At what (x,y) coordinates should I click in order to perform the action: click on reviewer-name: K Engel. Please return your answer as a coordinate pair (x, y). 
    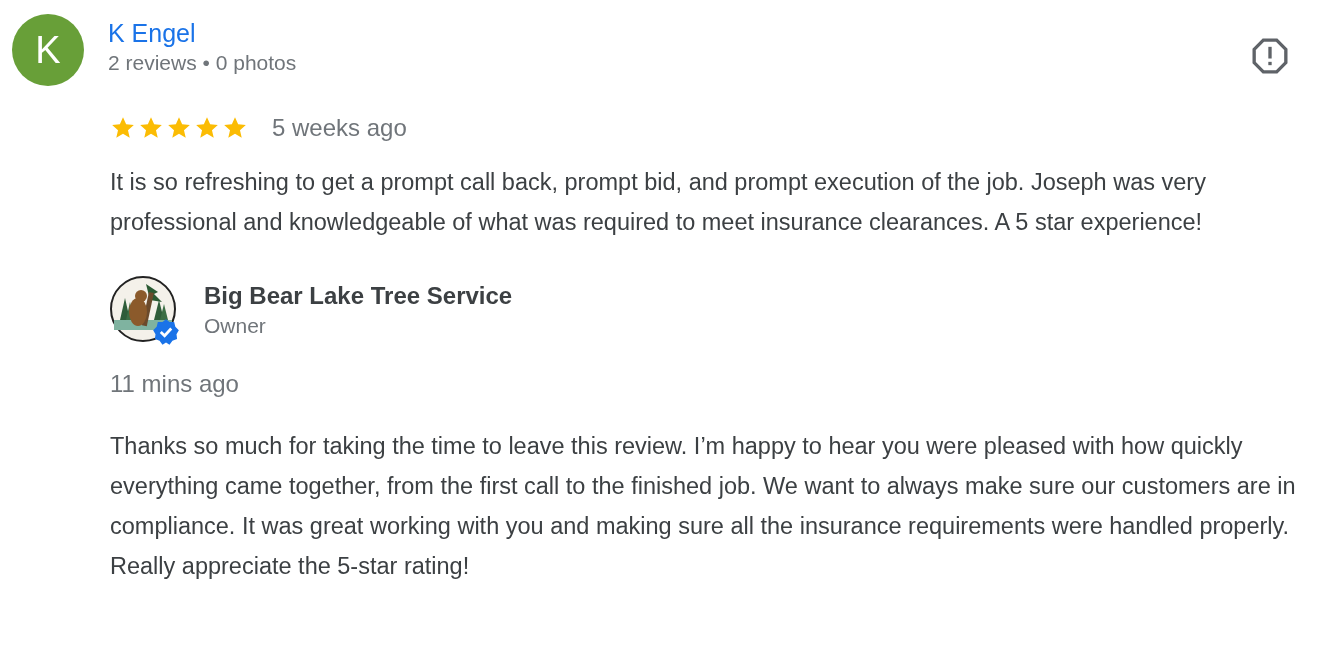
    Looking at the image, I should click on (679, 33).